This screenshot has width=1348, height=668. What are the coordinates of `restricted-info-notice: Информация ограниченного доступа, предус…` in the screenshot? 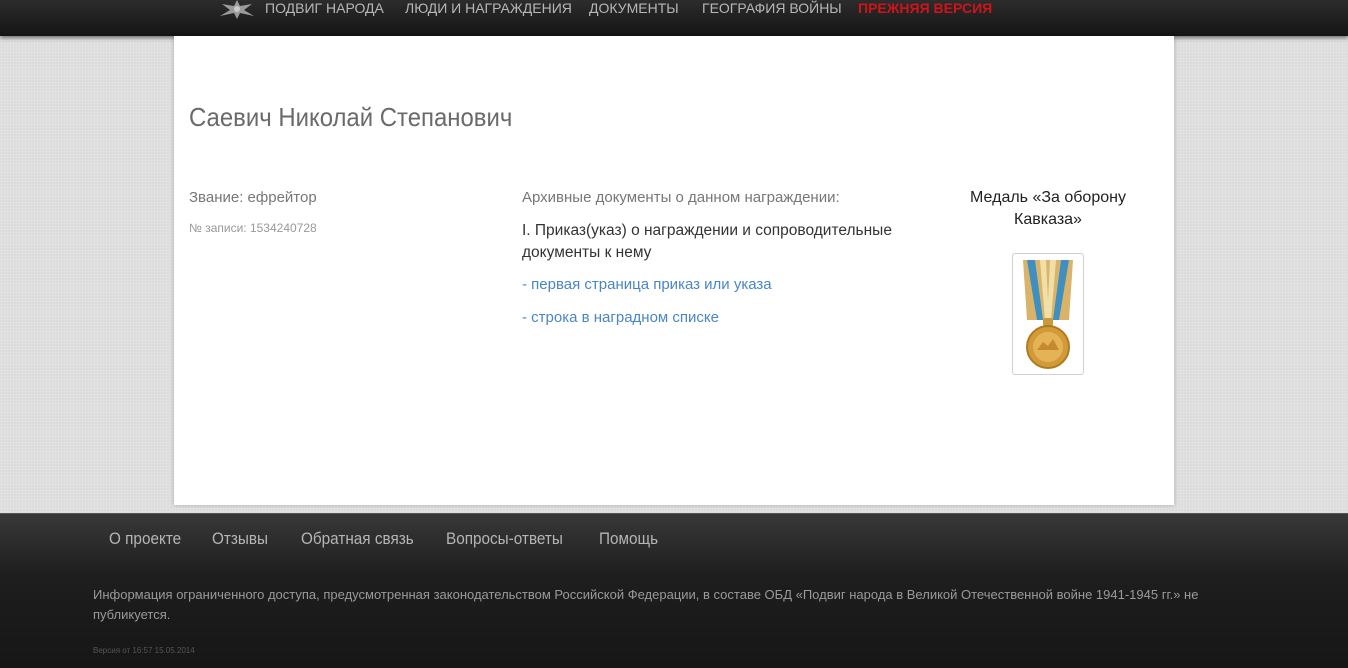 It's located at (646, 604).